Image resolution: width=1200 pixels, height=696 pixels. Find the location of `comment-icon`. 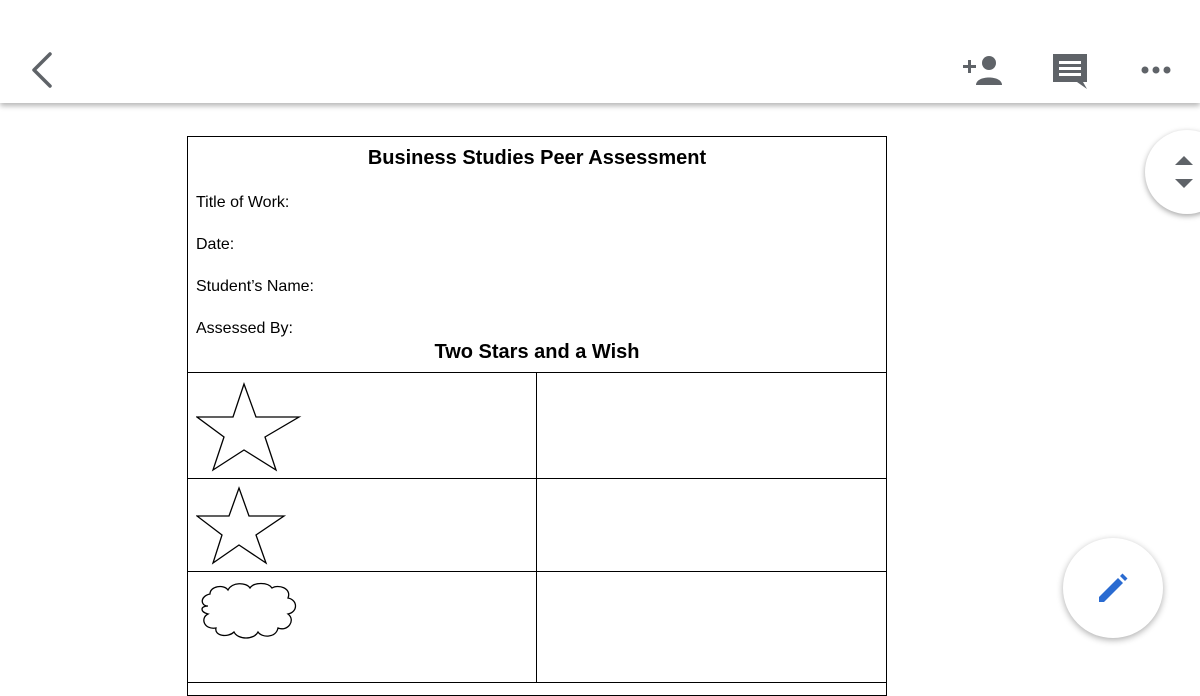

comment-icon is located at coordinates (1070, 71).